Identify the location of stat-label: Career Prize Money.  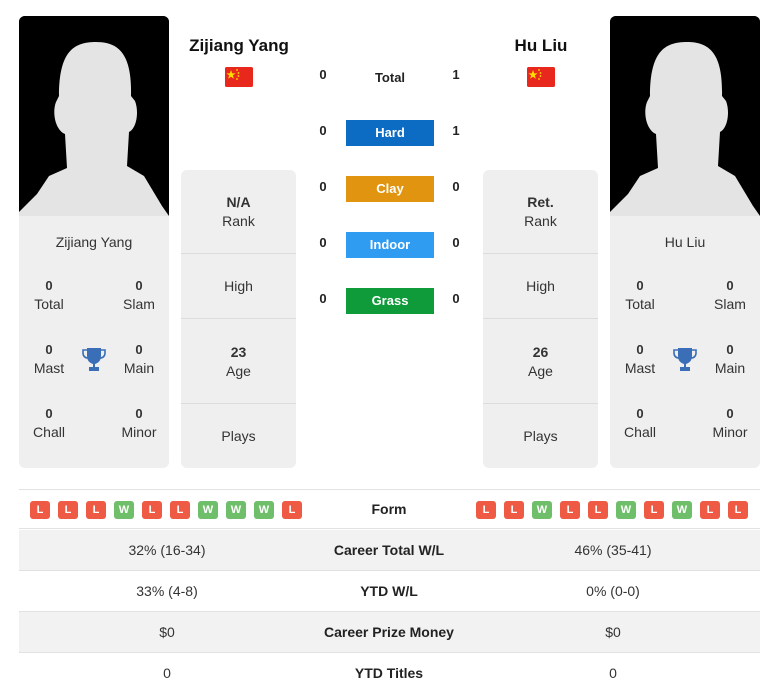
(389, 632).